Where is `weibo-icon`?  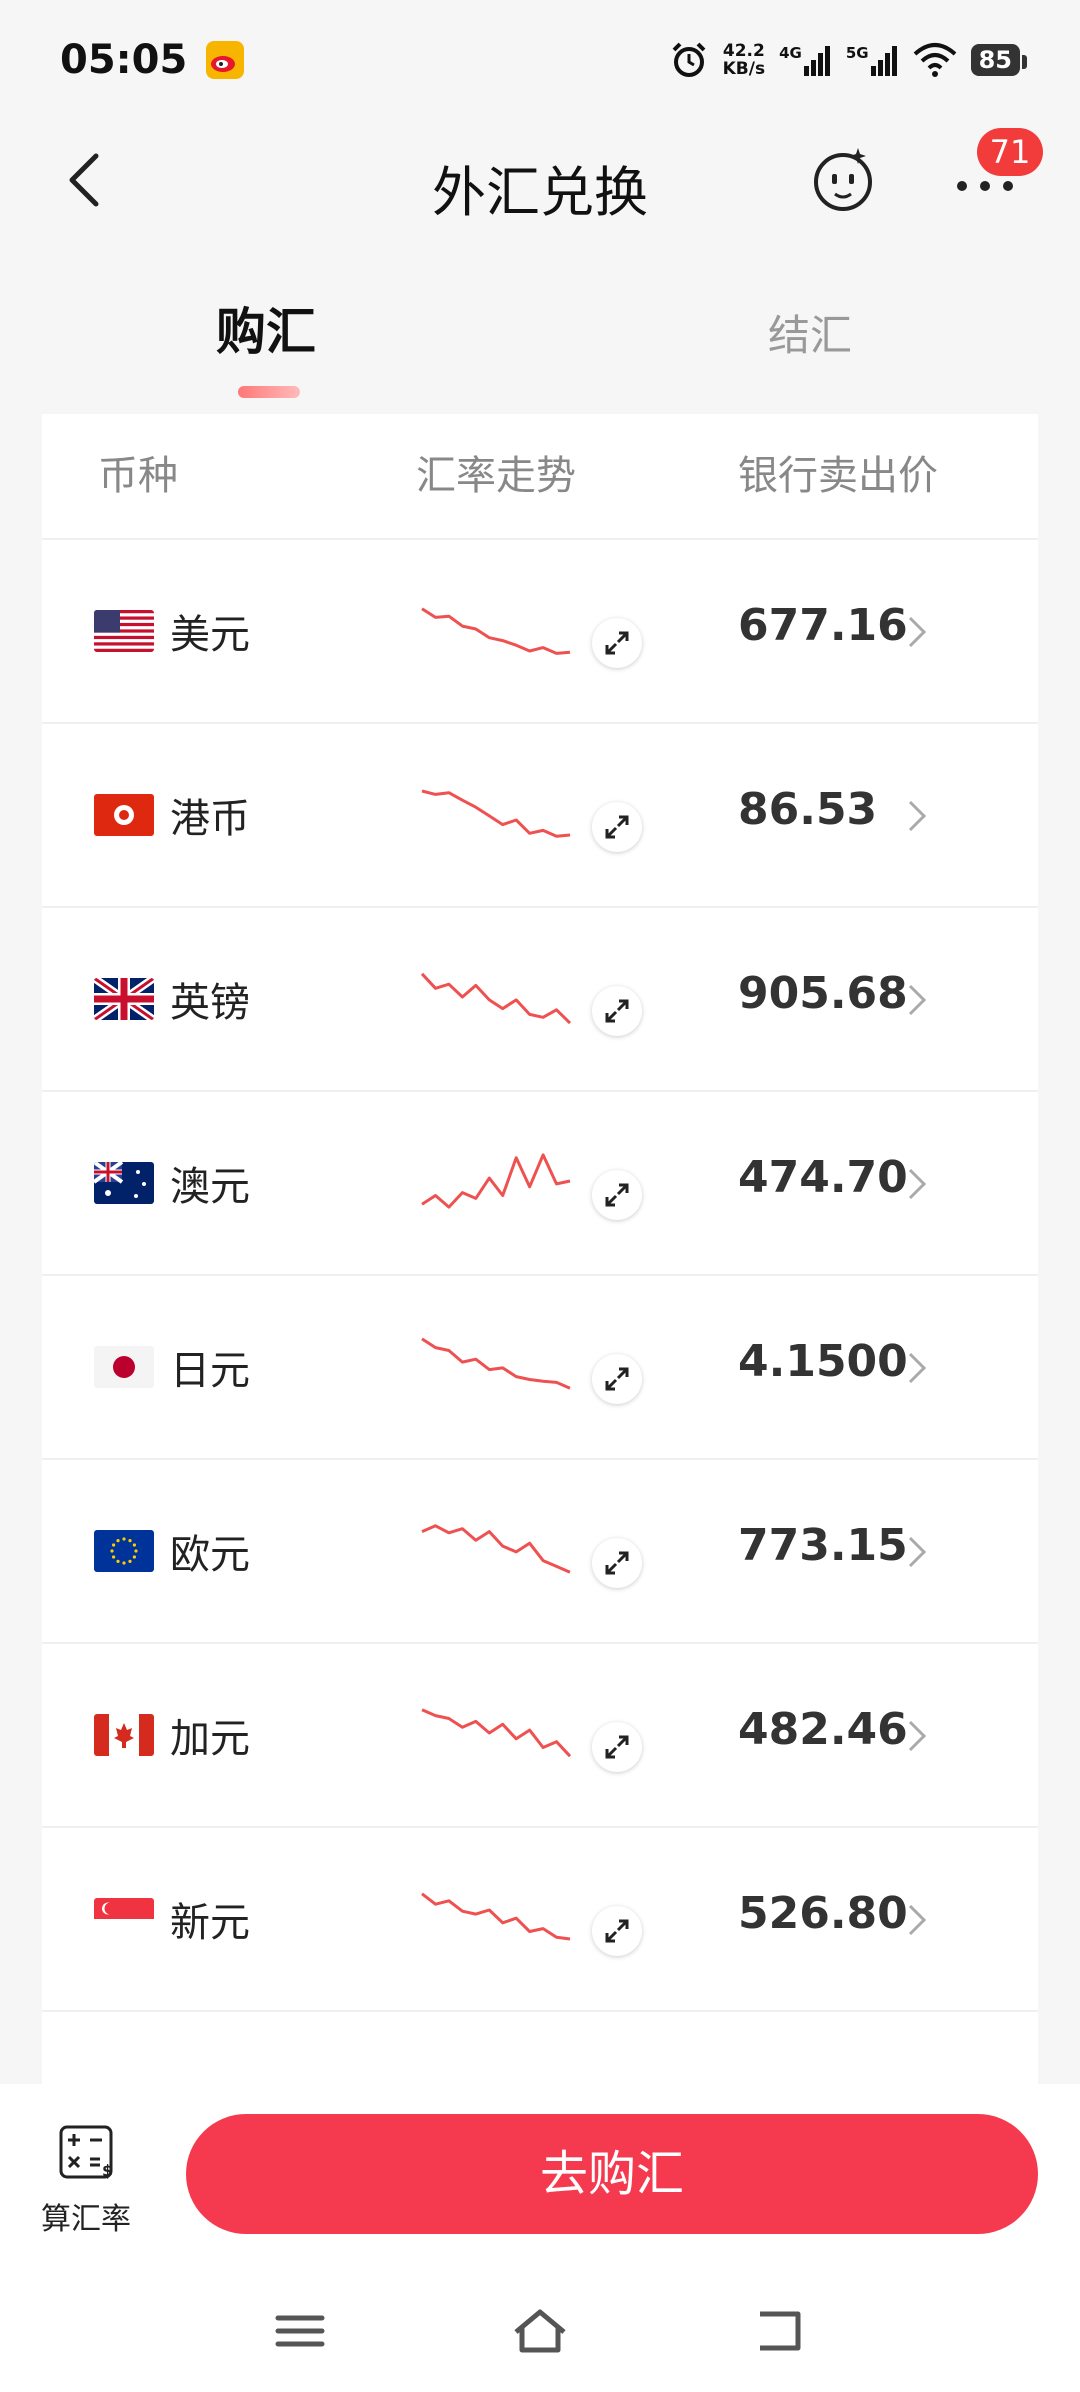 weibo-icon is located at coordinates (225, 60).